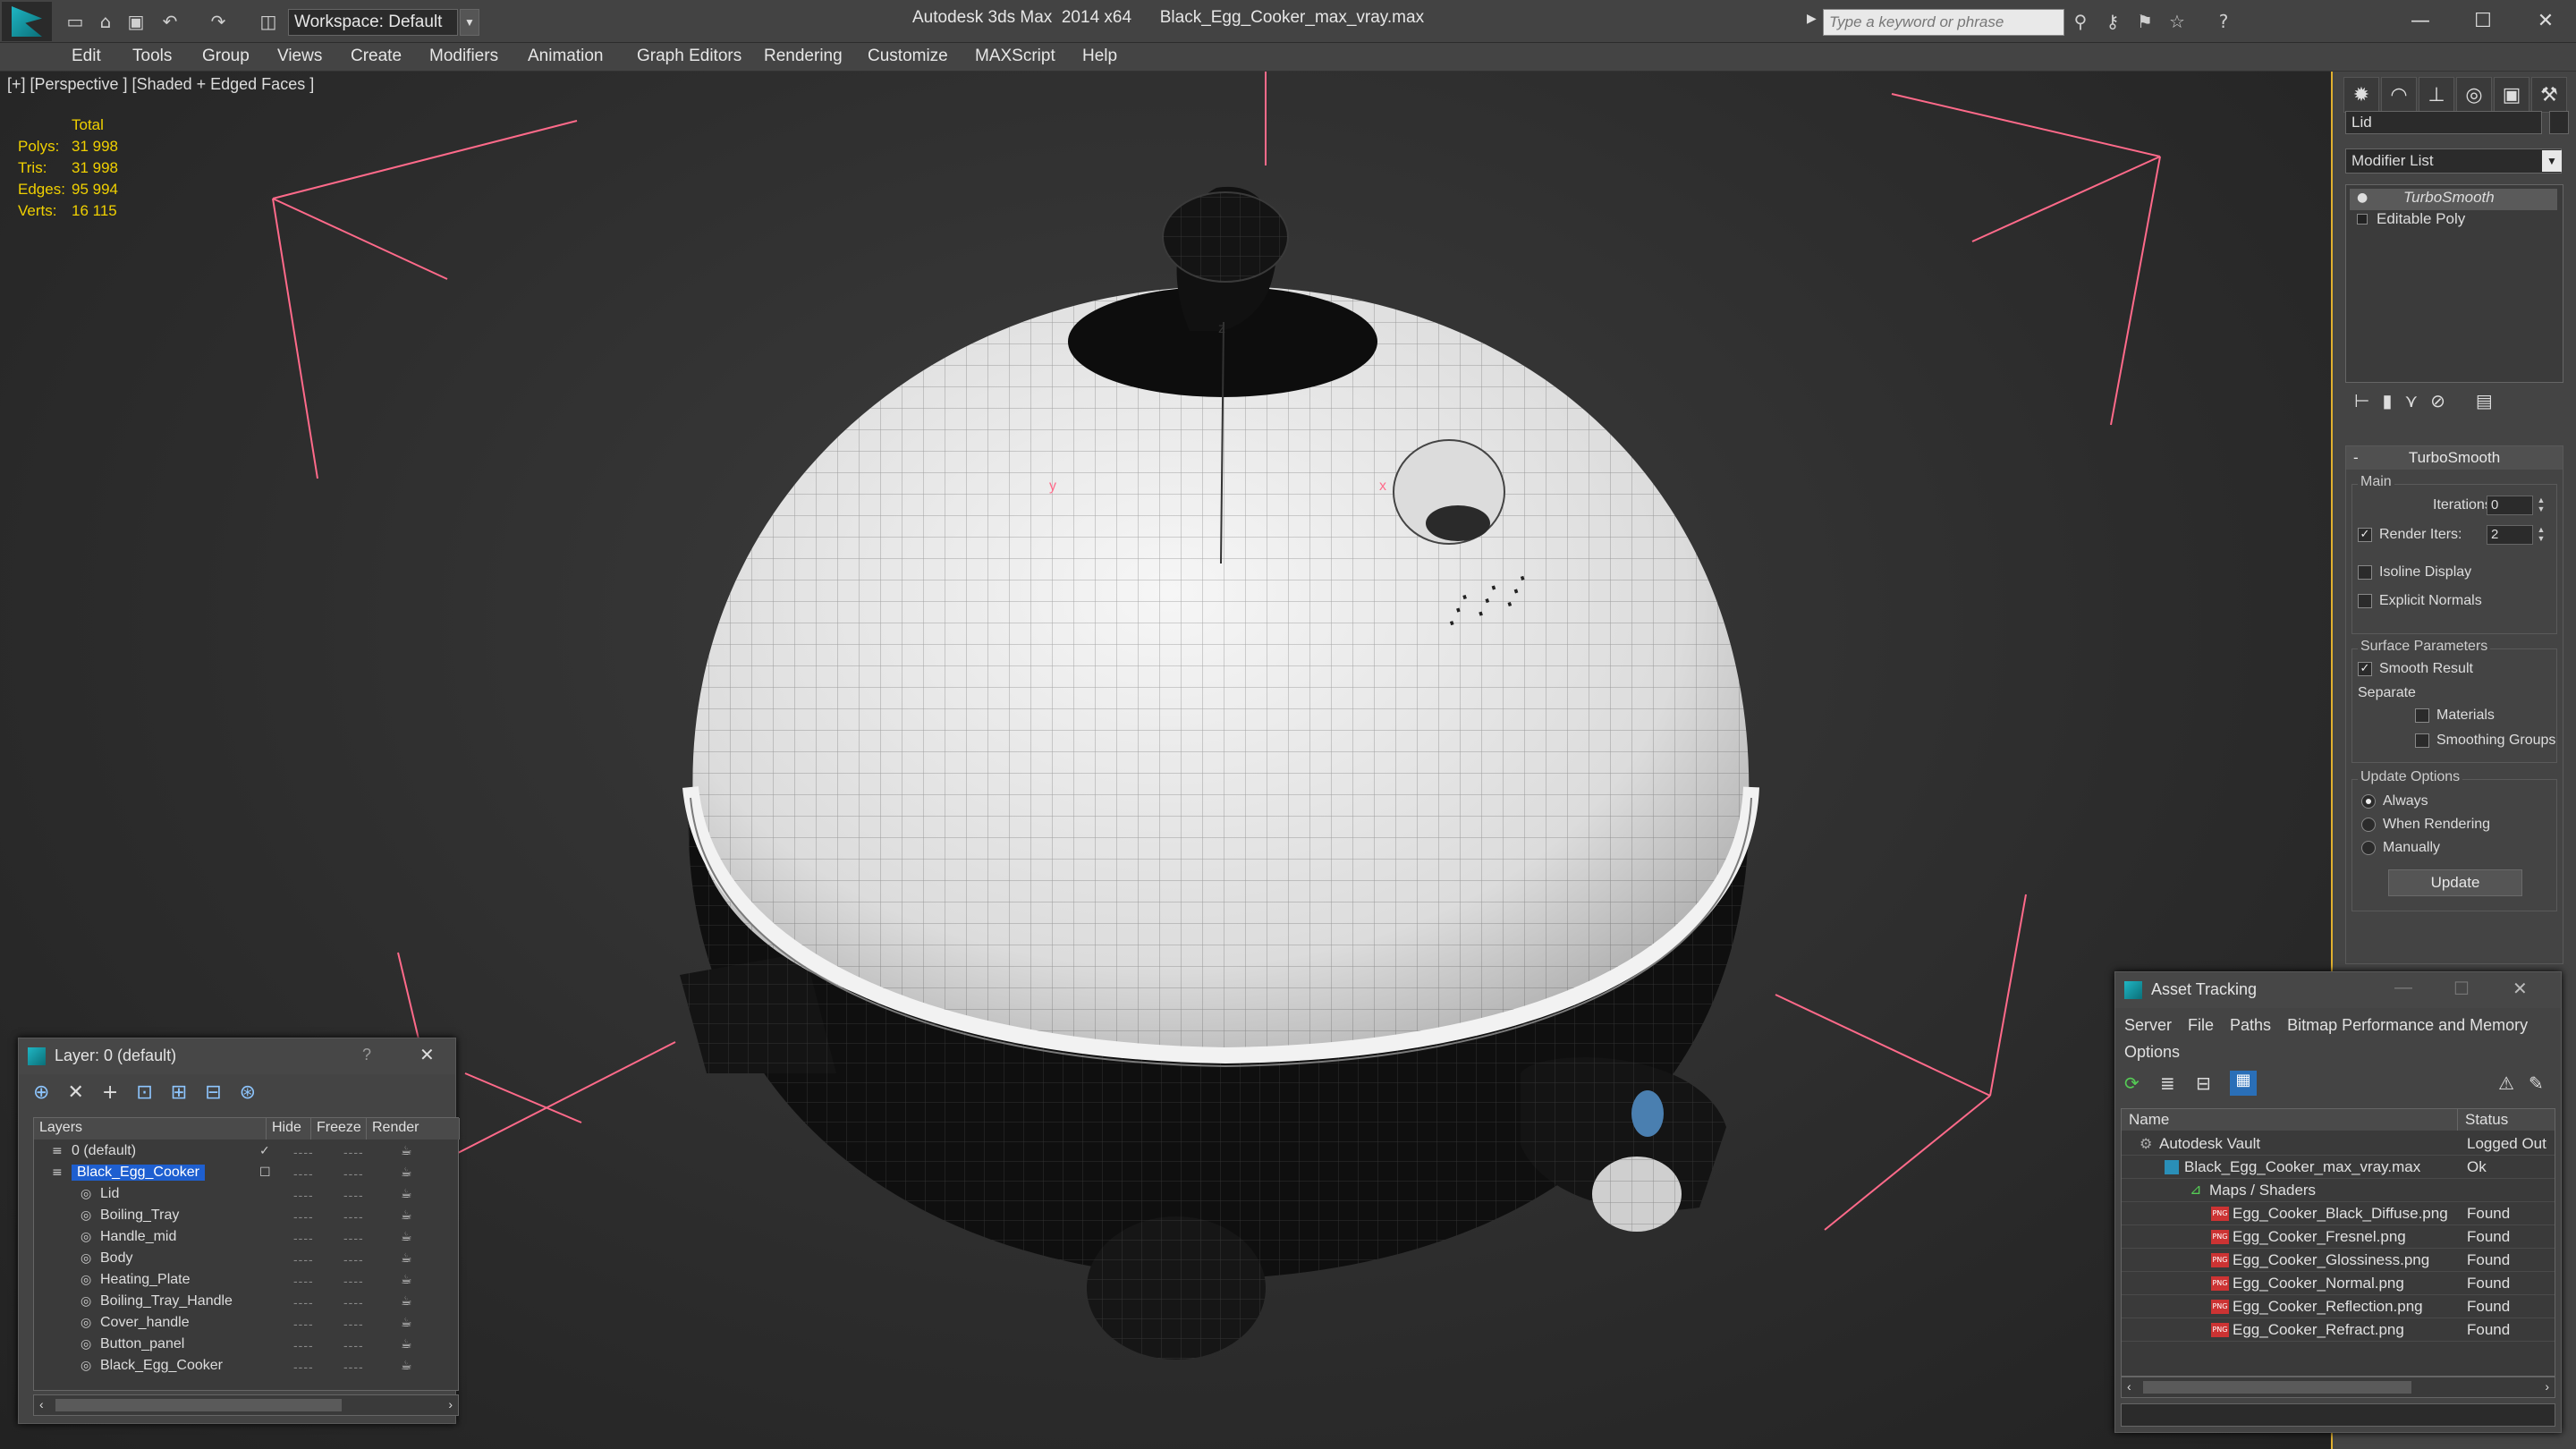 The width and height of the screenshot is (2576, 1449). What do you see at coordinates (2132, 1083) in the screenshot?
I see `refresh-icon: ⟳` at bounding box center [2132, 1083].